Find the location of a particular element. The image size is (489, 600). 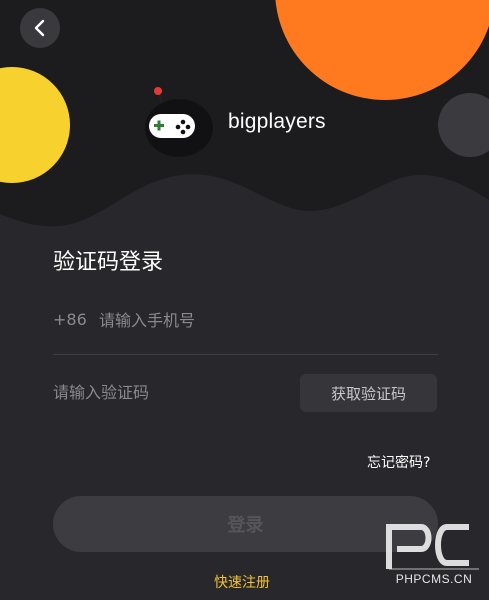

register-link: 快速注册 is located at coordinates (242, 582).